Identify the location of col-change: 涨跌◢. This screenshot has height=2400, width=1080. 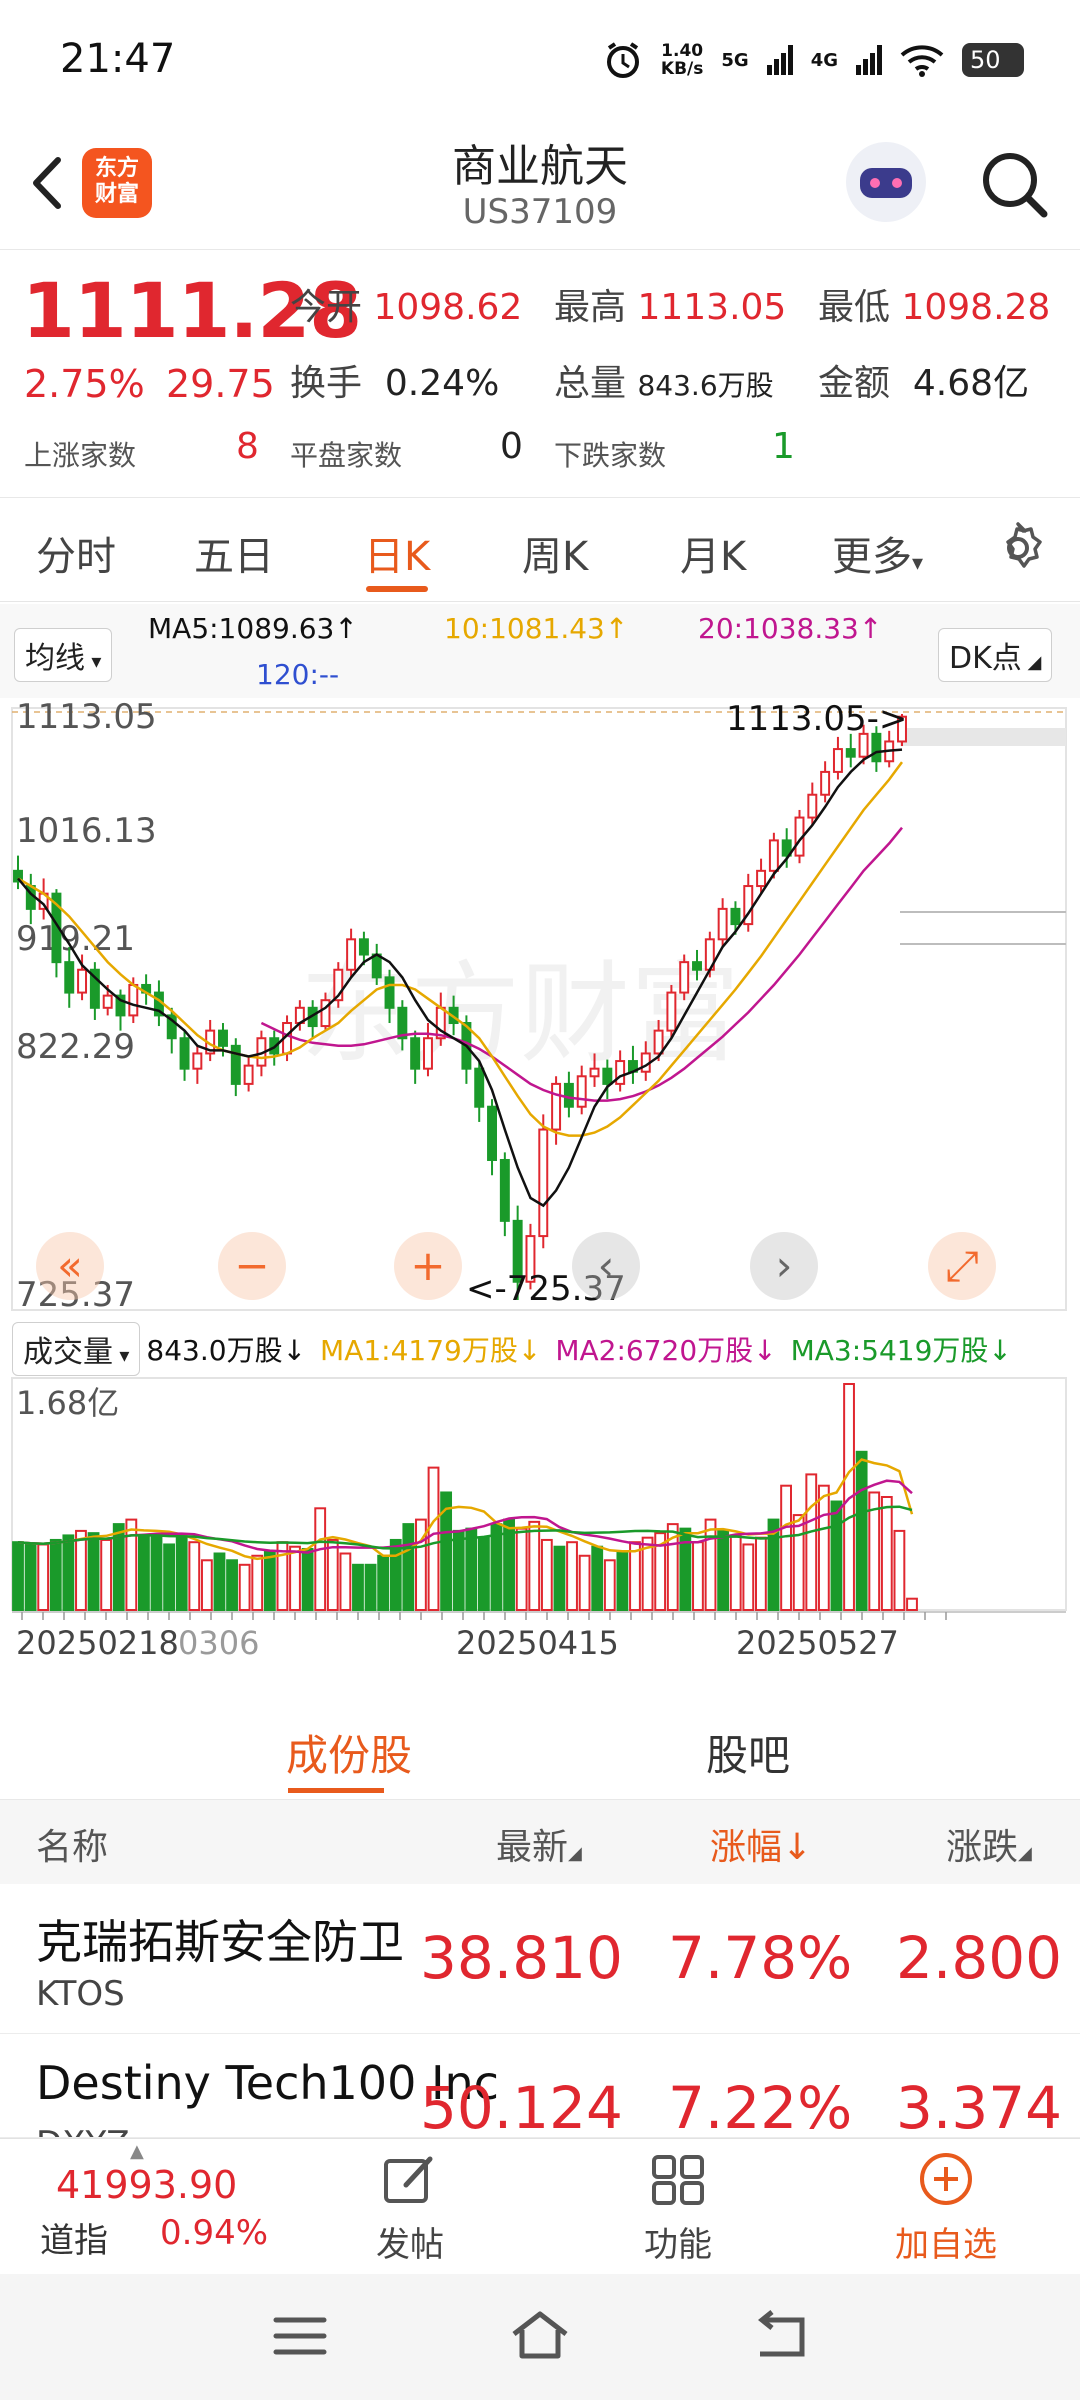
(989, 1844).